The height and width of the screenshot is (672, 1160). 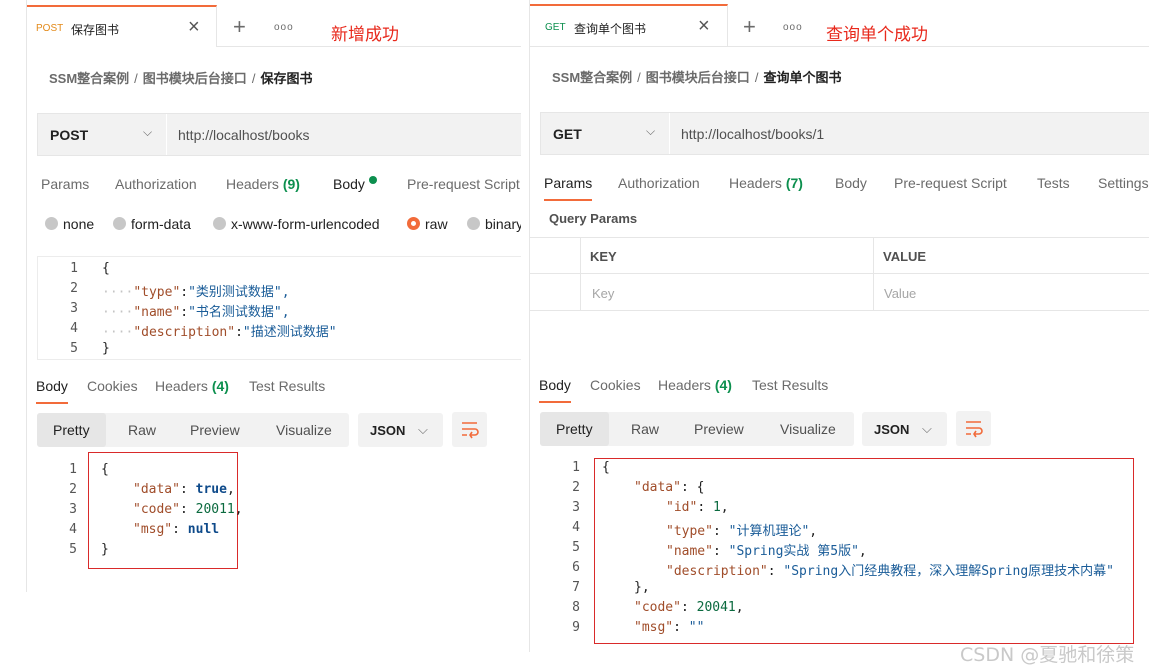 What do you see at coordinates (365, 35) in the screenshot?
I see `annotation-text: 新增成功` at bounding box center [365, 35].